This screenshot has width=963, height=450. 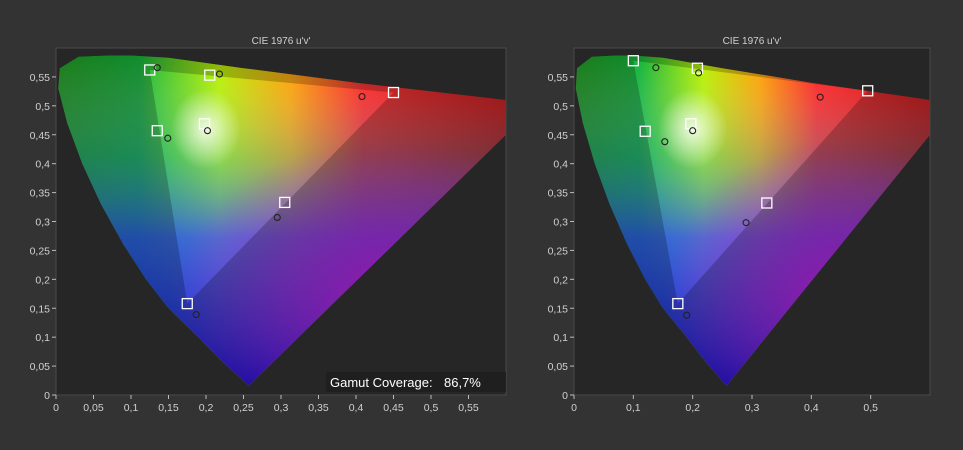 What do you see at coordinates (168, 408) in the screenshot?
I see `x-tick-label: 0,15` at bounding box center [168, 408].